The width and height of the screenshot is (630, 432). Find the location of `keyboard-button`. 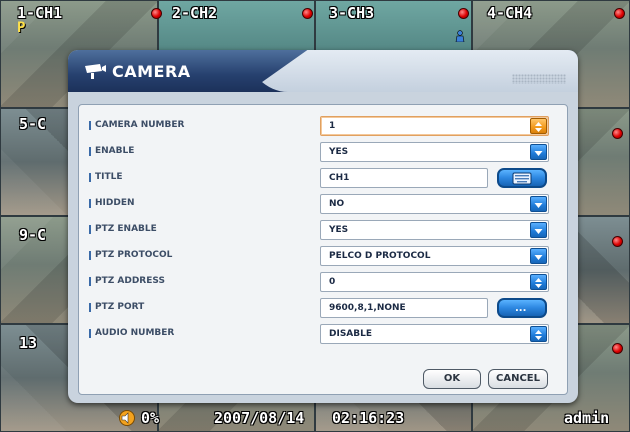

keyboard-button is located at coordinates (522, 178).